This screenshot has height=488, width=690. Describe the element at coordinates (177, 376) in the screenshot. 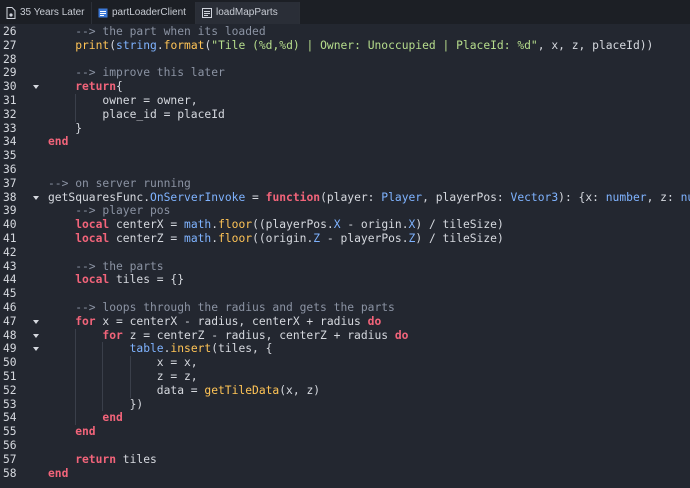

I see `token: z = z,` at that location.